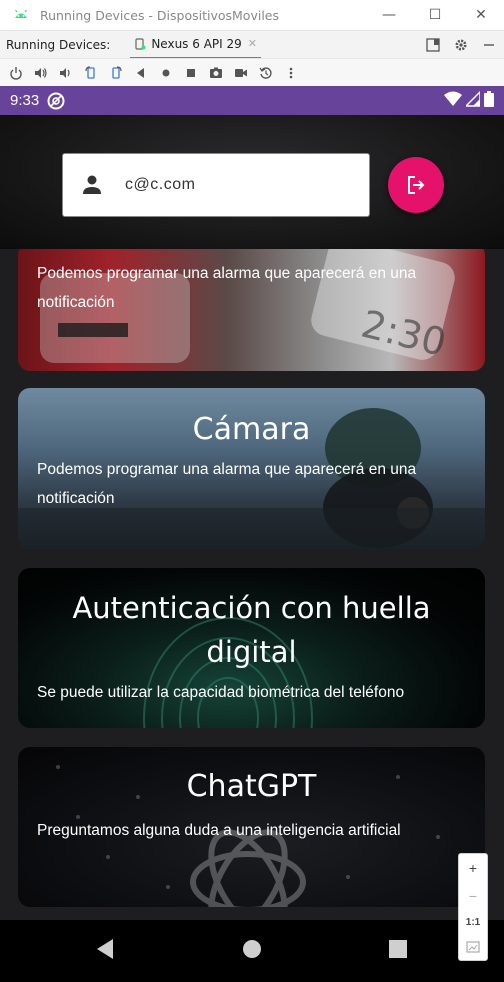  What do you see at coordinates (191, 73) in the screenshot?
I see `overview-icon` at bounding box center [191, 73].